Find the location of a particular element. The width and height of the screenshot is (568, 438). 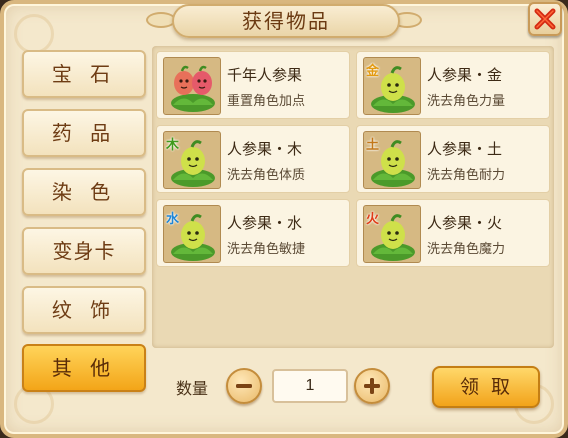

close-x-icon is located at coordinates (545, 19).